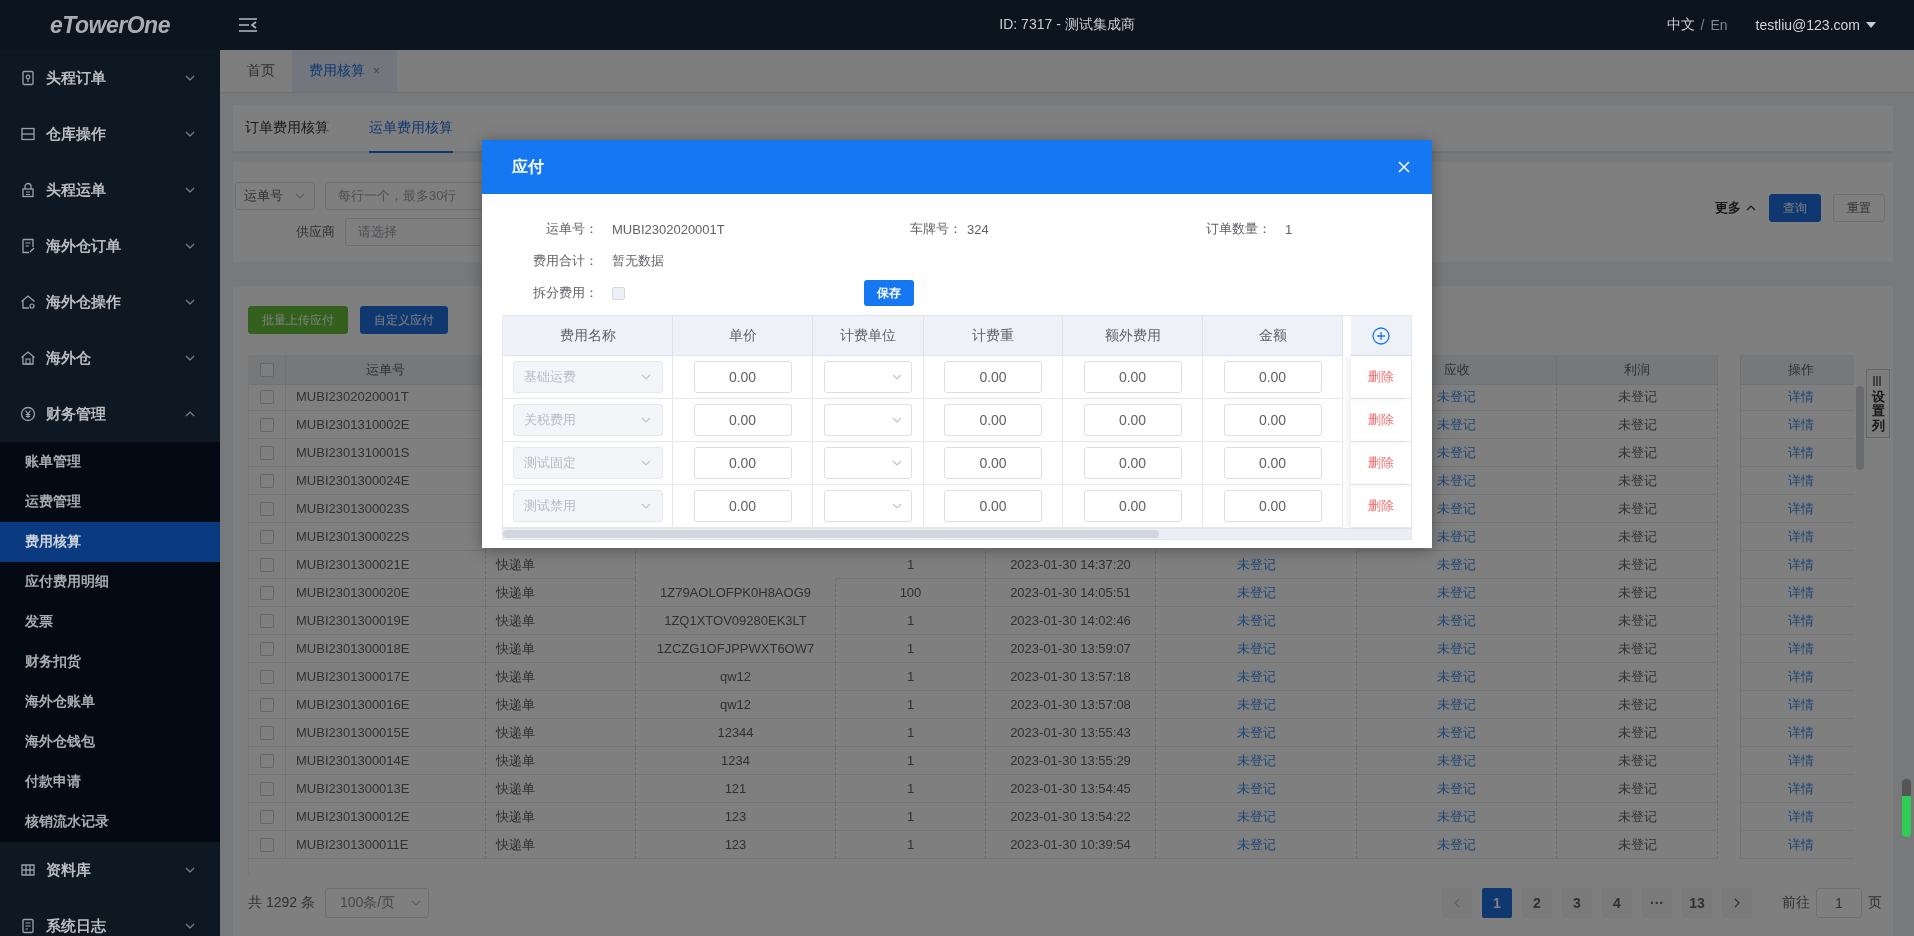  What do you see at coordinates (110, 662) in the screenshot?
I see `sidebar-subitem: 财务扣货` at bounding box center [110, 662].